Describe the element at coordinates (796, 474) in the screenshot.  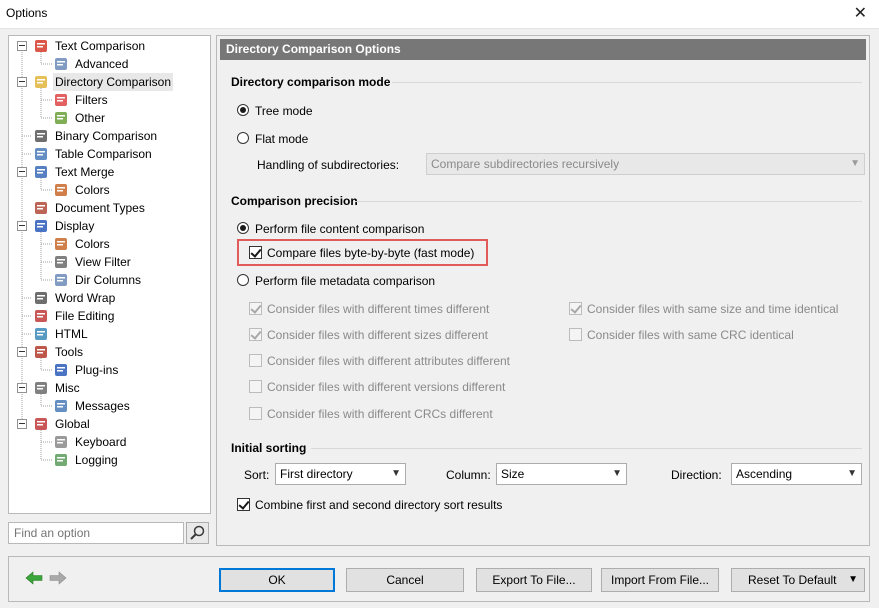
I see `direction-select: Ascending ▼` at that location.